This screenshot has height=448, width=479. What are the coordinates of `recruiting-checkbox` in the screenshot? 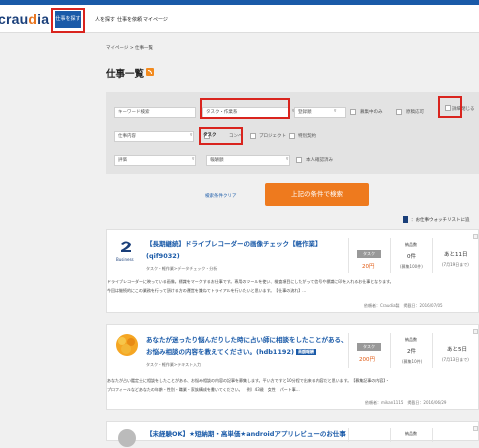 It's located at (353, 112).